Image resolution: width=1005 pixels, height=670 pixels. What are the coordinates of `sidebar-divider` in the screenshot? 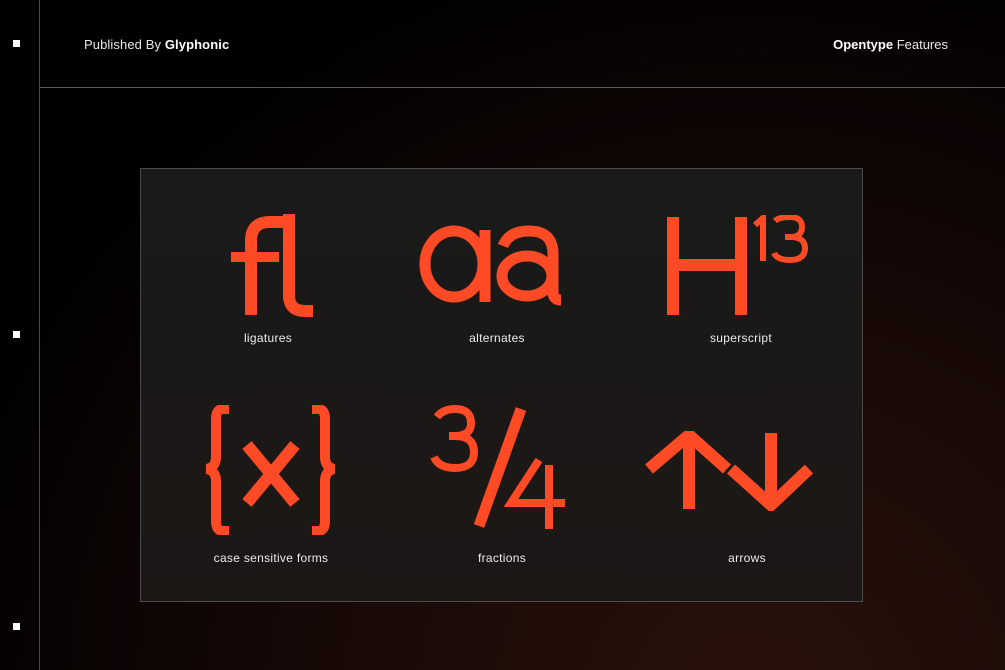 It's located at (39, 335).